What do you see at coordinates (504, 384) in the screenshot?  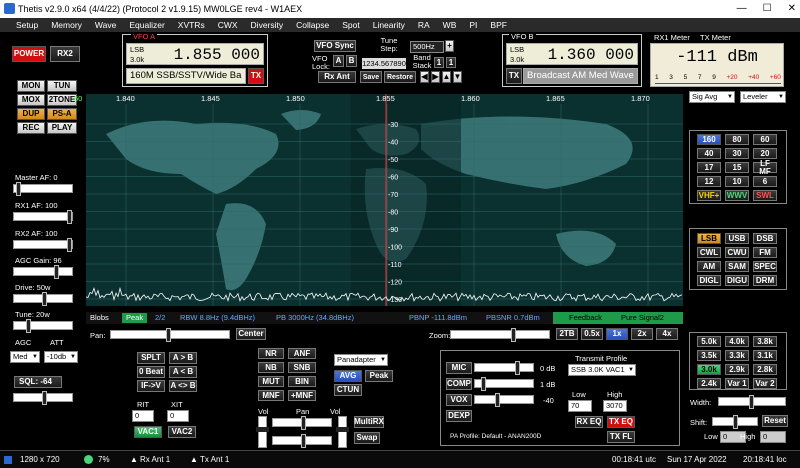 I see `comp-slider` at bounding box center [504, 384].